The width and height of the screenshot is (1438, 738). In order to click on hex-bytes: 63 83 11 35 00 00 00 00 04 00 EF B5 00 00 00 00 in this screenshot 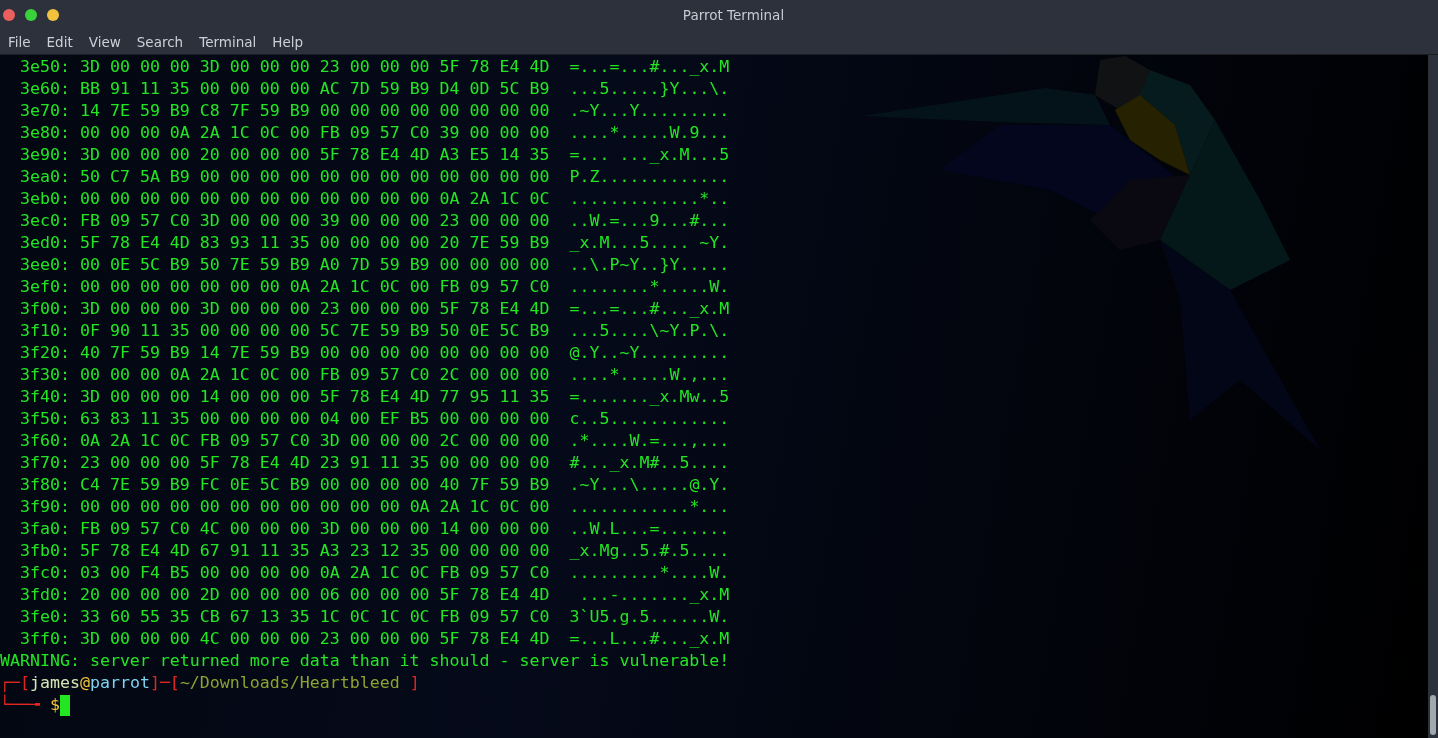, I will do `click(314, 419)`.